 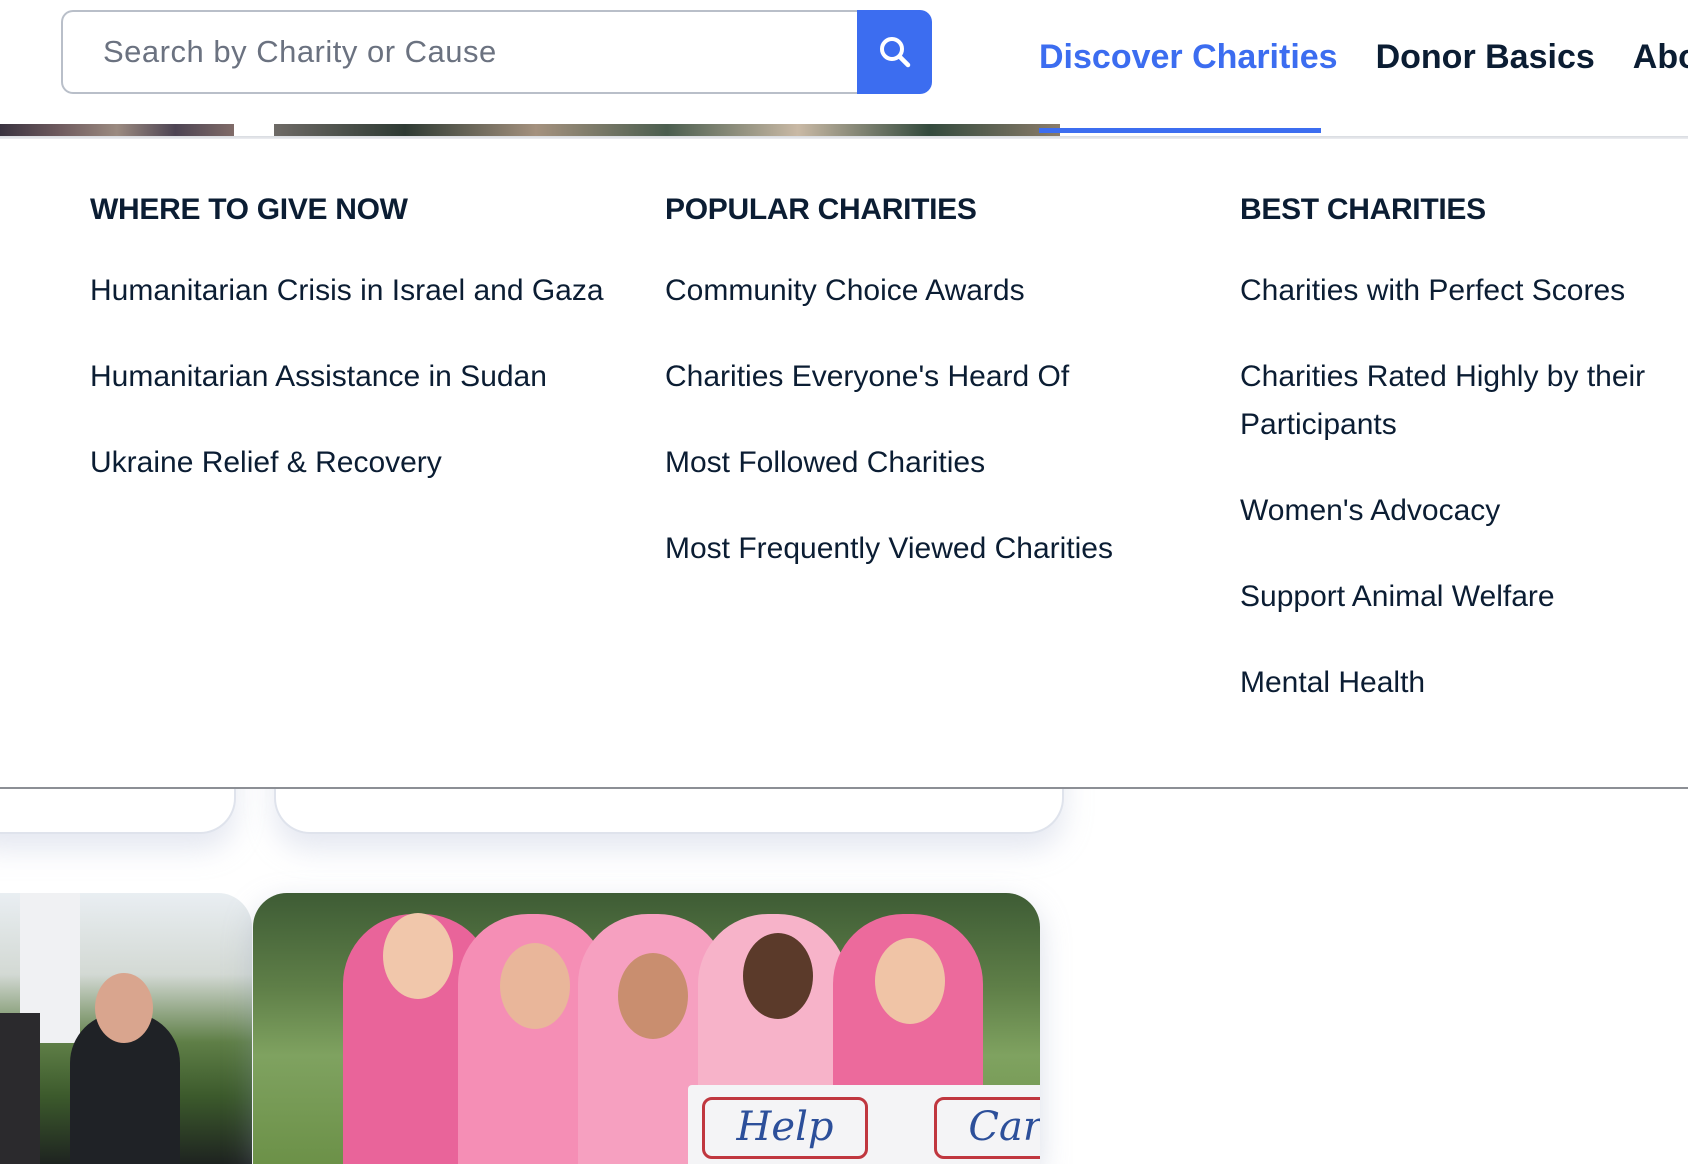 I want to click on help-care-sign: Help Care, so click(x=864, y=1124).